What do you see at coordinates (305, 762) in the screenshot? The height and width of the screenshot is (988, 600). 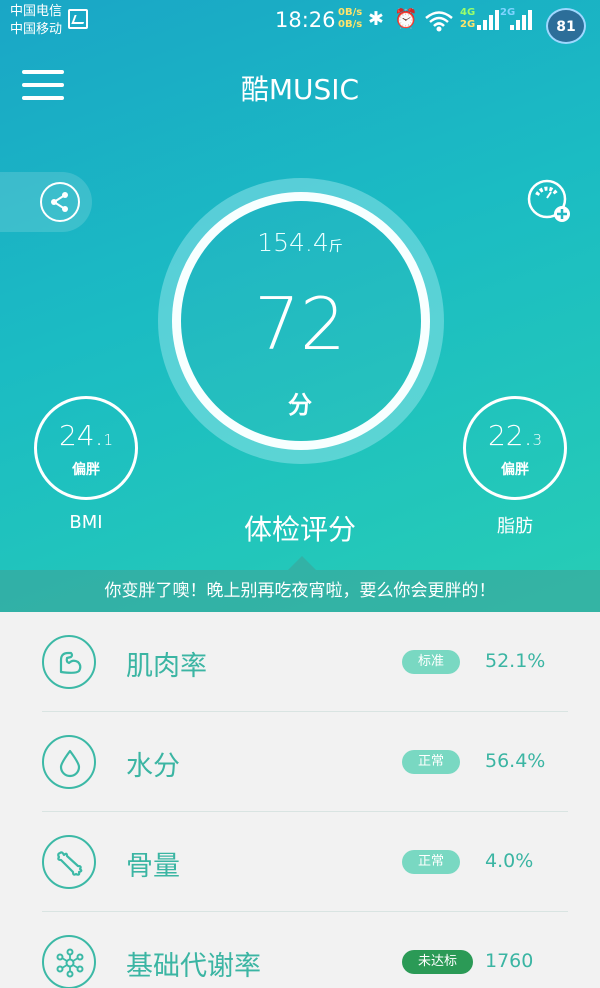 I see `metric-row-water: 水分 正常 56.4%` at bounding box center [305, 762].